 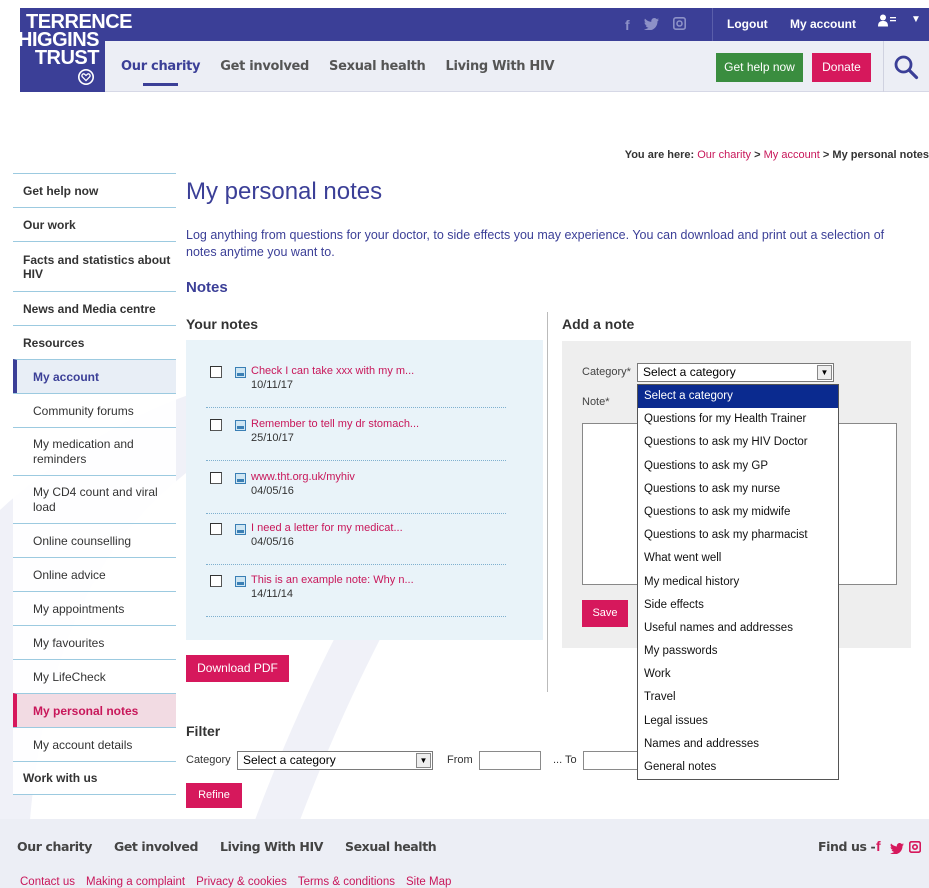 I want to click on breadcrumb-our-charity: Our charity, so click(x=724, y=155).